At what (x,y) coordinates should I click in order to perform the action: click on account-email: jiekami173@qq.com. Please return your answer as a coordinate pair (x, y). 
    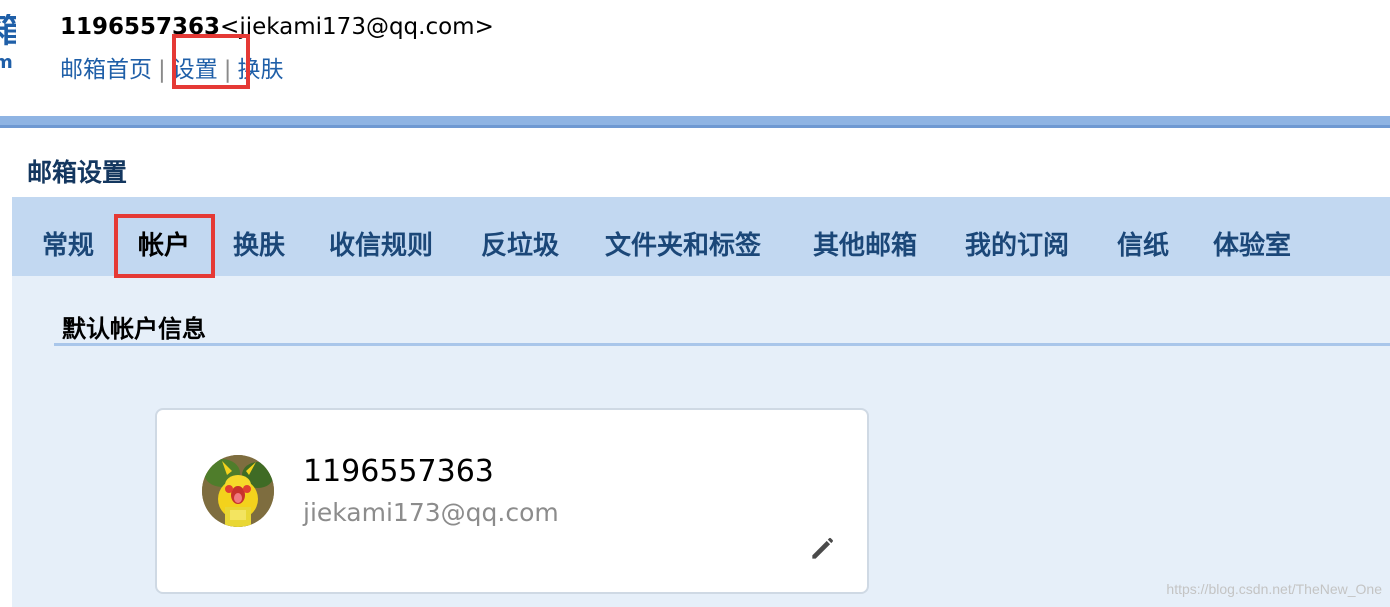
    Looking at the image, I should click on (431, 512).